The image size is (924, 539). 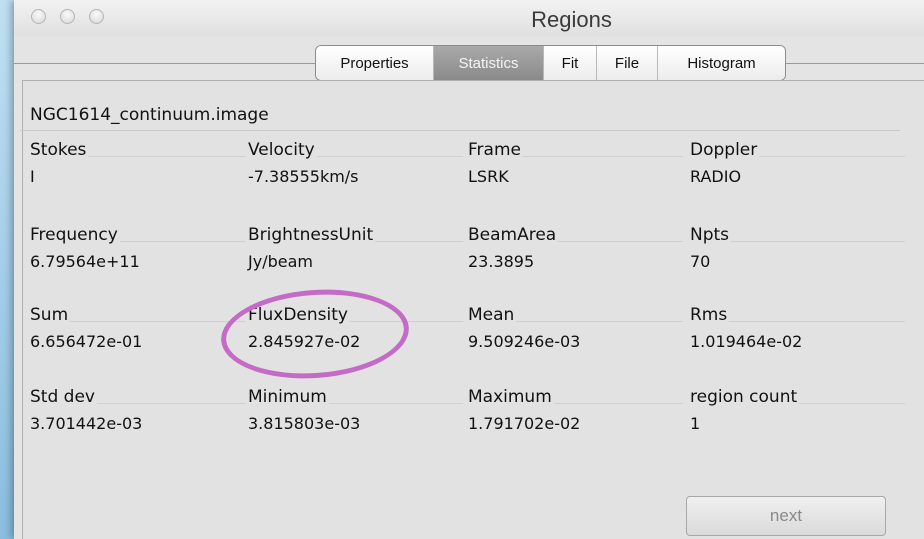 What do you see at coordinates (491, 315) in the screenshot?
I see `stat-label: Mean` at bounding box center [491, 315].